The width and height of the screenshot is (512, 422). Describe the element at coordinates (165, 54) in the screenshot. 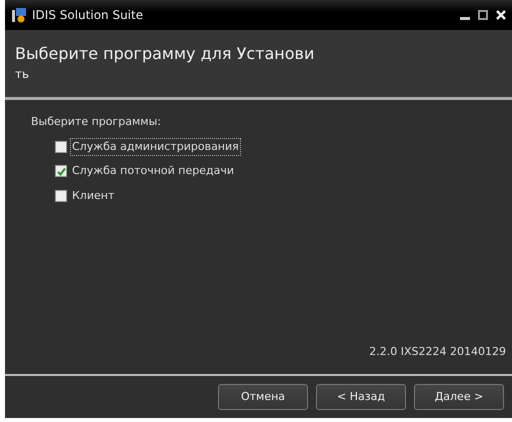

I see `header-title: Выберите программу для Установи` at that location.